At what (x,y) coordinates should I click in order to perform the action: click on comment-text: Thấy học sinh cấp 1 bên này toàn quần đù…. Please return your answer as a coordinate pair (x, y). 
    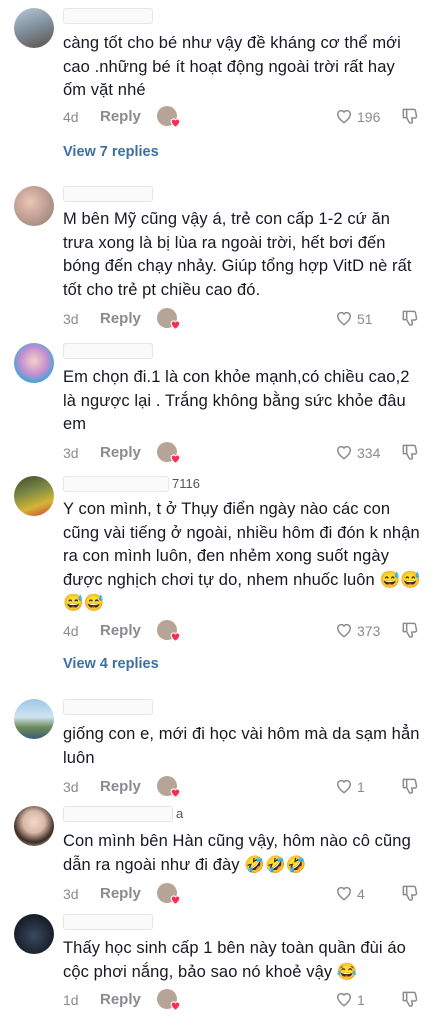
    Looking at the image, I should click on (234, 960).